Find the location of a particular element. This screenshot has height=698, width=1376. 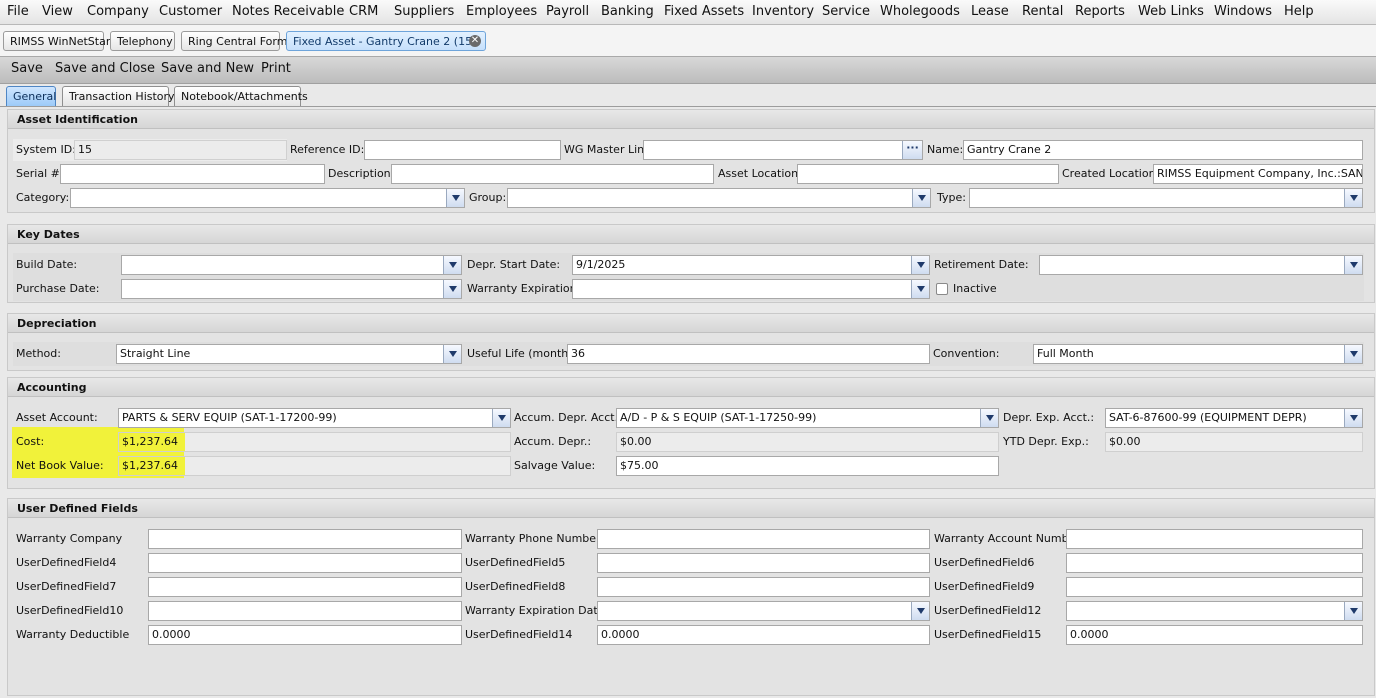

menu-rental: Rental is located at coordinates (1042, 11).